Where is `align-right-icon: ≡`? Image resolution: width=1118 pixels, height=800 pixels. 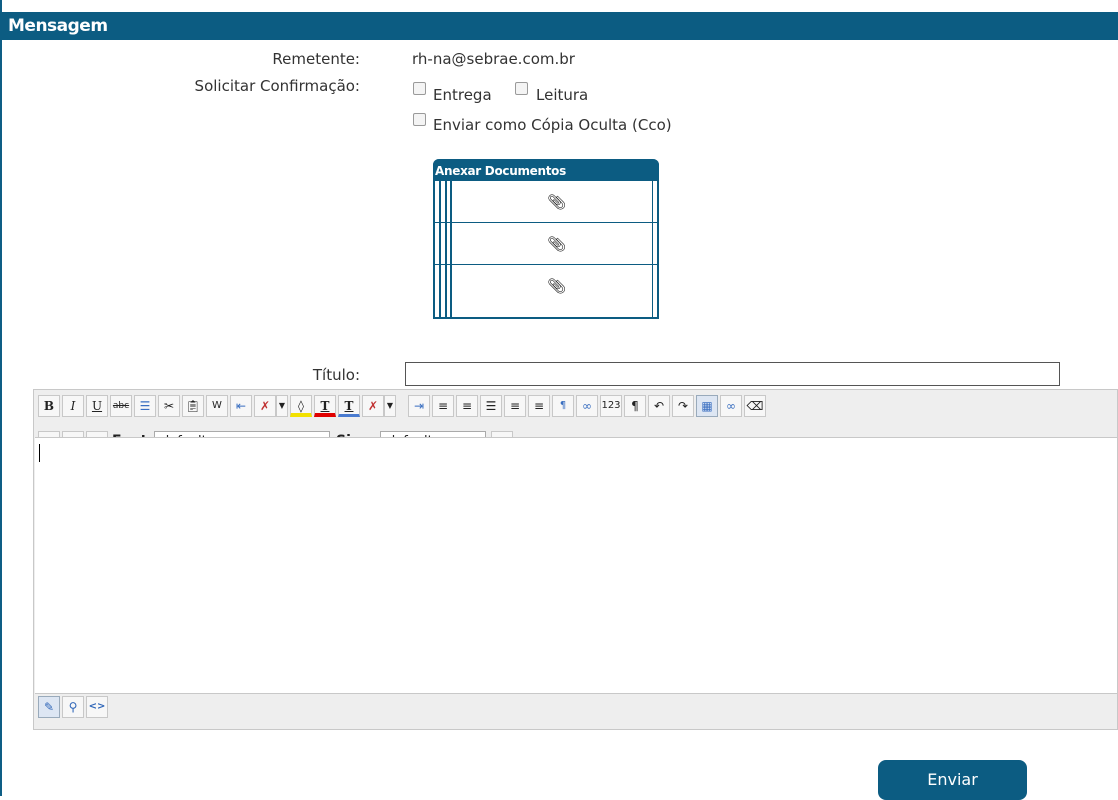 align-right-icon: ≡ is located at coordinates (539, 406).